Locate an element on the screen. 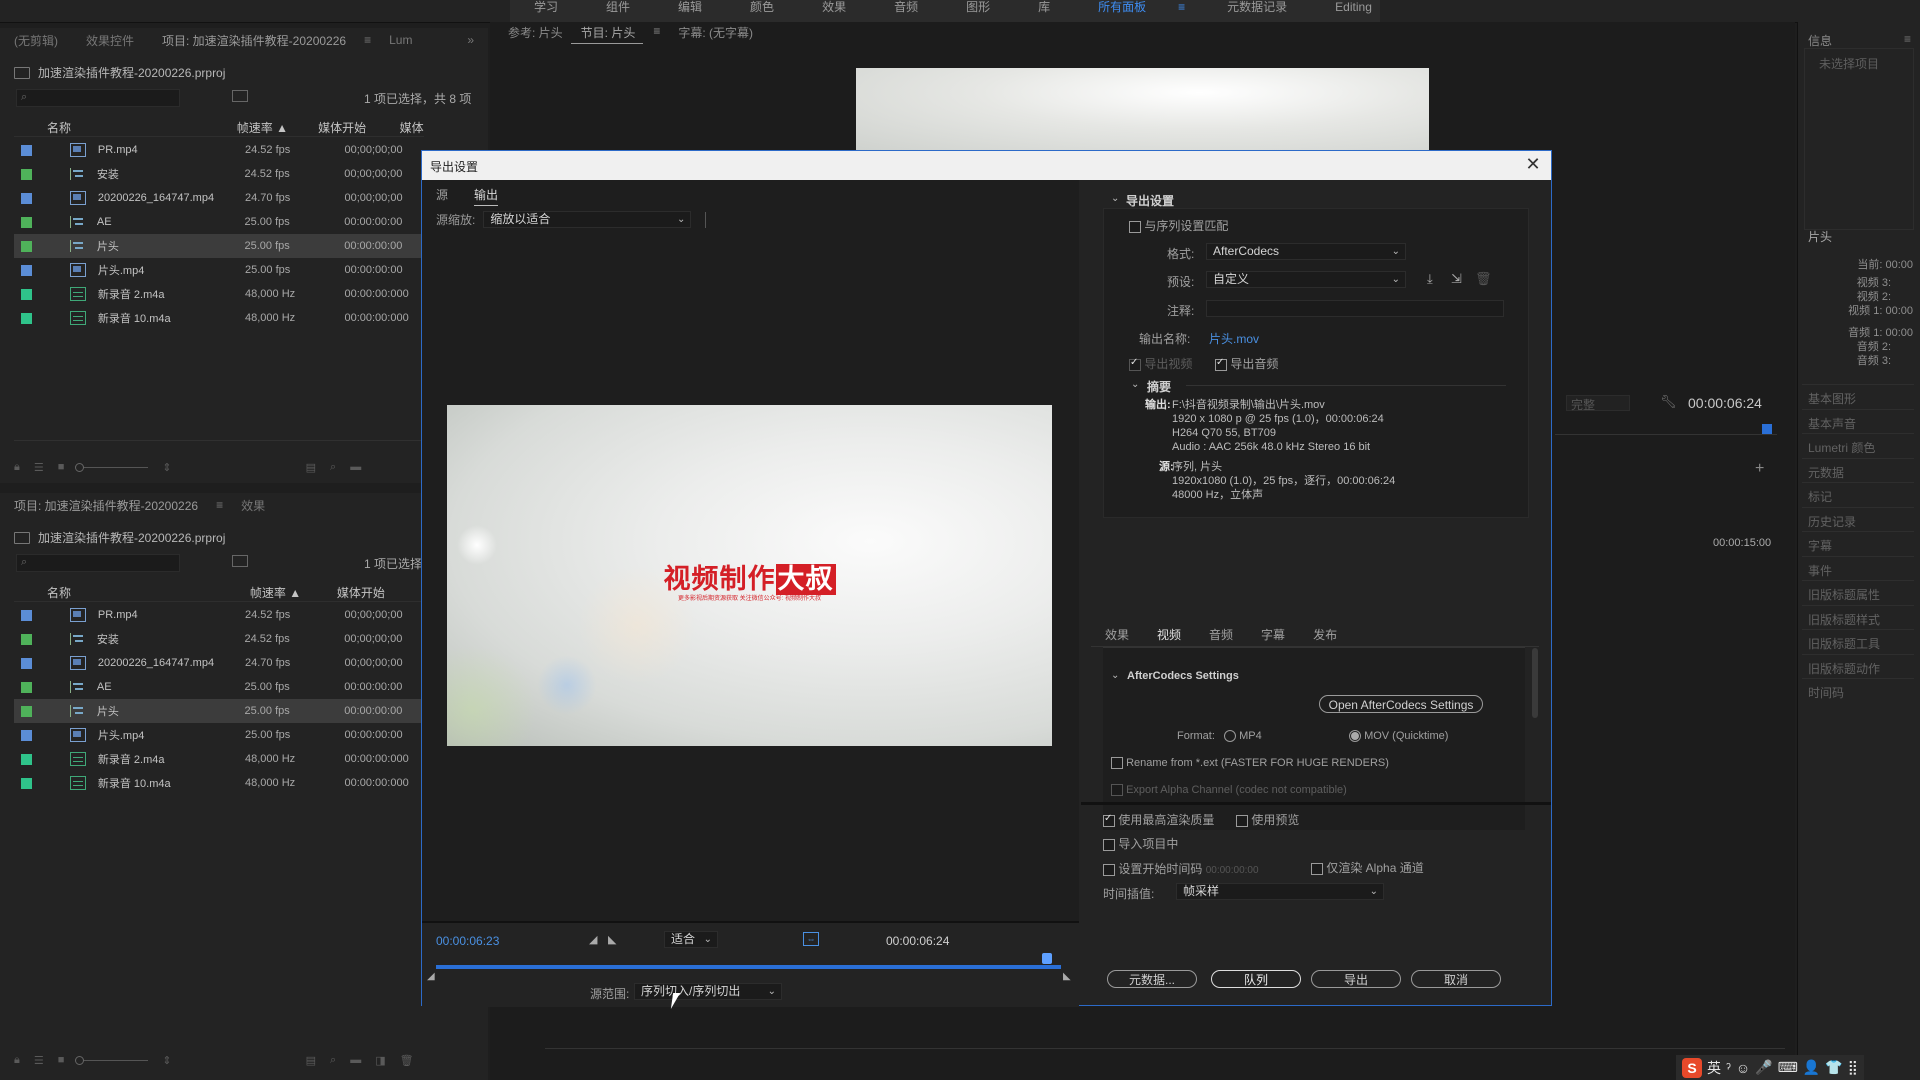 This screenshot has height=1080, width=1920. use-previews-checkbox is located at coordinates (1242, 820).